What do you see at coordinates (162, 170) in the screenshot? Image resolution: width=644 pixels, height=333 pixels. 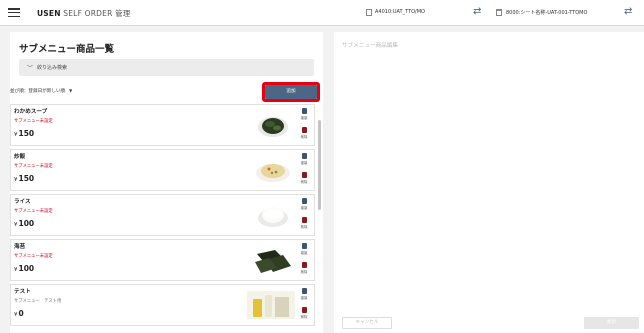 I see `product-card: 炒飯サブメニュー未設定 ¥150 複製削除` at bounding box center [162, 170].